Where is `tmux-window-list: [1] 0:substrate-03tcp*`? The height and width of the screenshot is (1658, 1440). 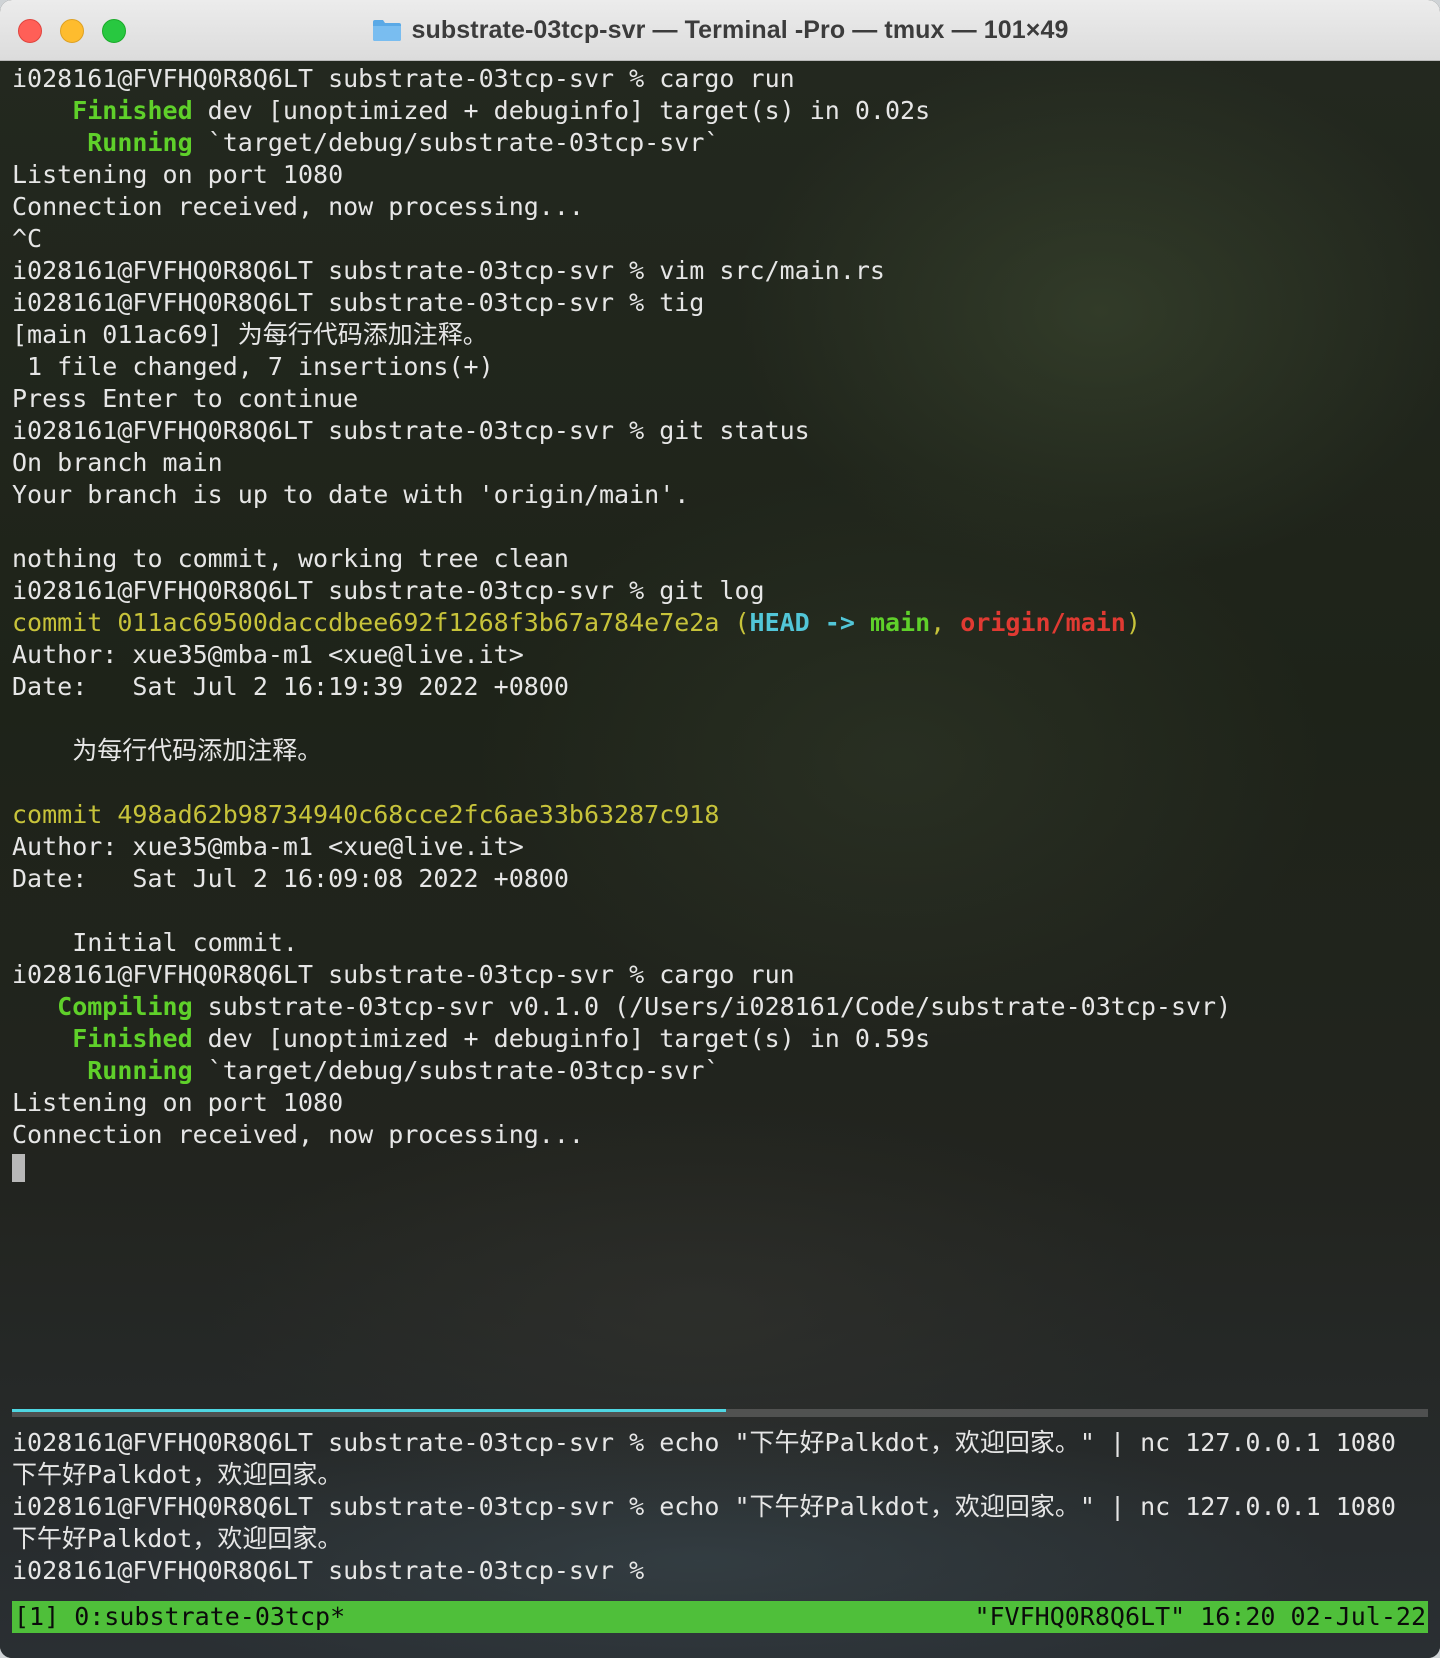
tmux-window-list: [1] 0:substrate-03tcp* is located at coordinates (179, 1617).